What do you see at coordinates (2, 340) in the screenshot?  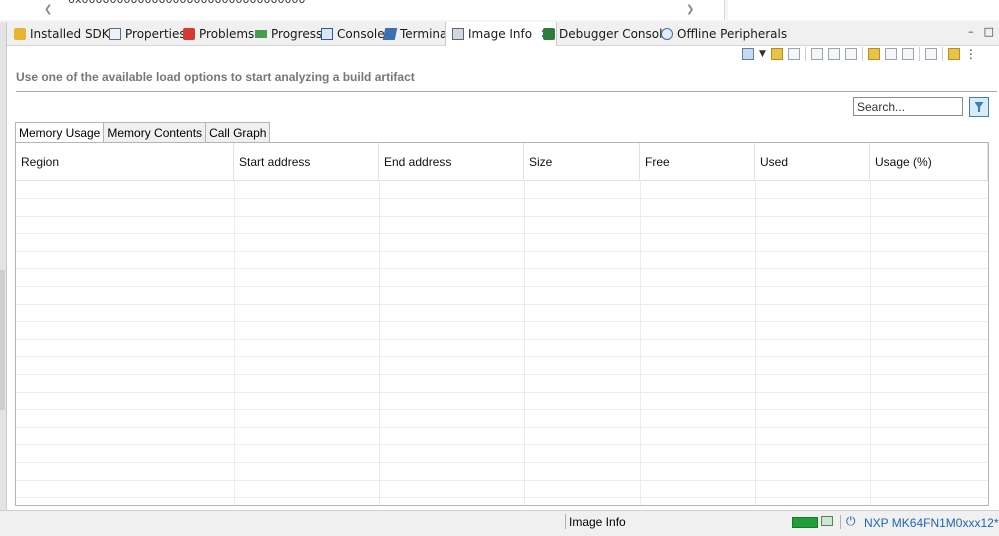 I see `left-gutter-marker` at bounding box center [2, 340].